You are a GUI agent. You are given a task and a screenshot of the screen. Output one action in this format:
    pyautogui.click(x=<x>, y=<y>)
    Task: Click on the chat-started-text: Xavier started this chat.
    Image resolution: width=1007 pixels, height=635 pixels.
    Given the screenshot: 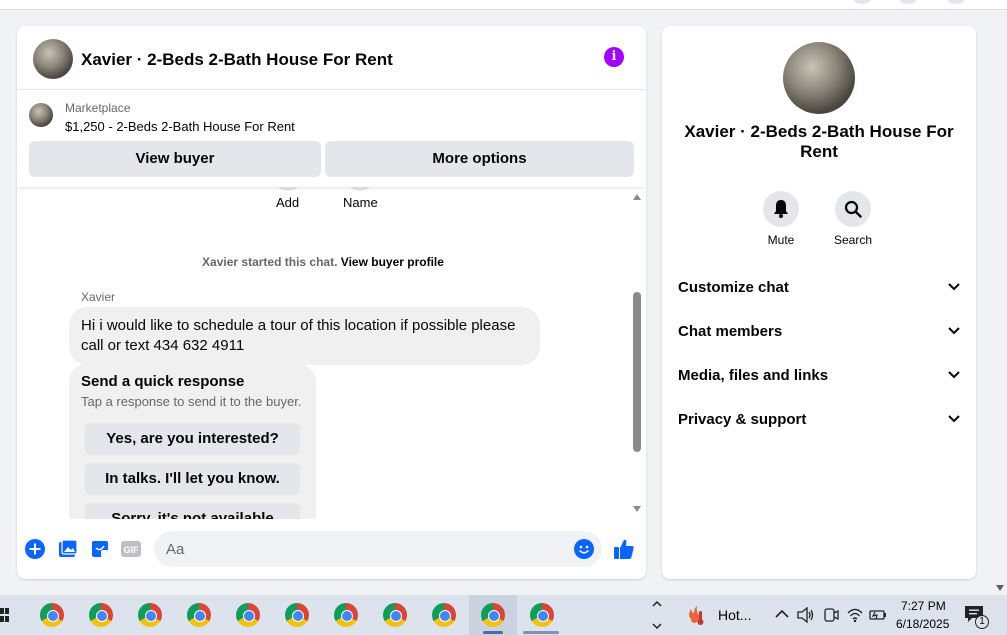 What is the action you would take?
    pyautogui.click(x=270, y=262)
    